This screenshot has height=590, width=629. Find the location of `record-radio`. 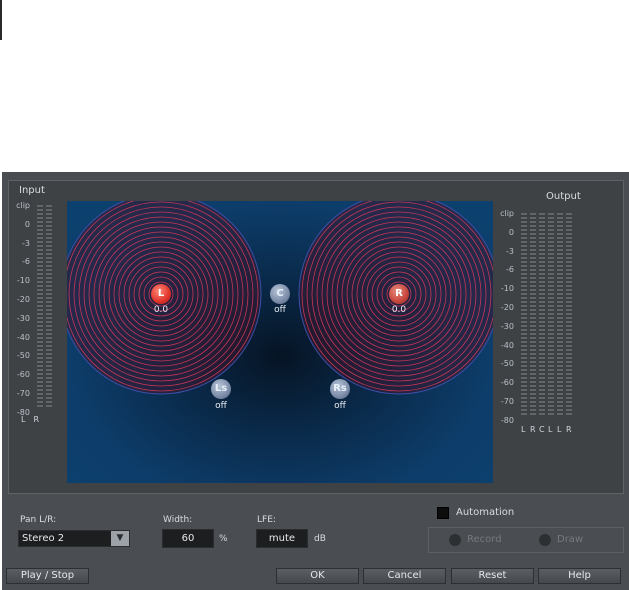

record-radio is located at coordinates (455, 540).